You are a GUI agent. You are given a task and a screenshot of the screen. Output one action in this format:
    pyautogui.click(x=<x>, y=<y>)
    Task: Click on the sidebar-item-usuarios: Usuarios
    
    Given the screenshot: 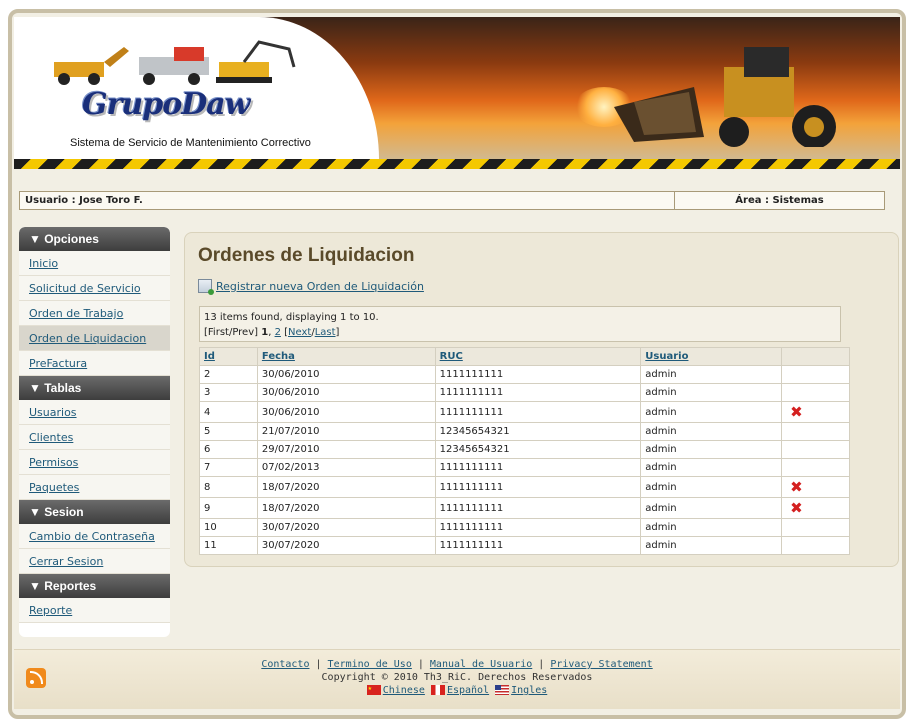 What is the action you would take?
    pyautogui.click(x=94, y=412)
    